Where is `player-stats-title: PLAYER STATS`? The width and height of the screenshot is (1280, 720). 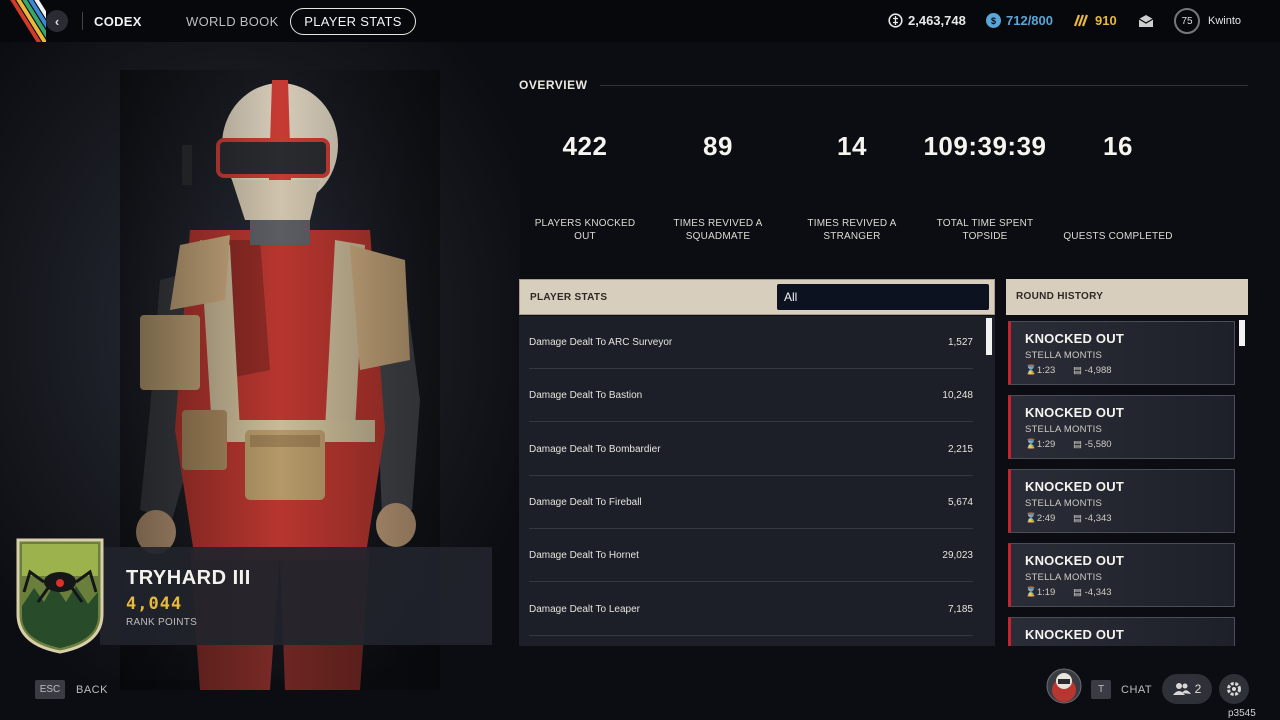
player-stats-title: PLAYER STATS is located at coordinates (569, 297).